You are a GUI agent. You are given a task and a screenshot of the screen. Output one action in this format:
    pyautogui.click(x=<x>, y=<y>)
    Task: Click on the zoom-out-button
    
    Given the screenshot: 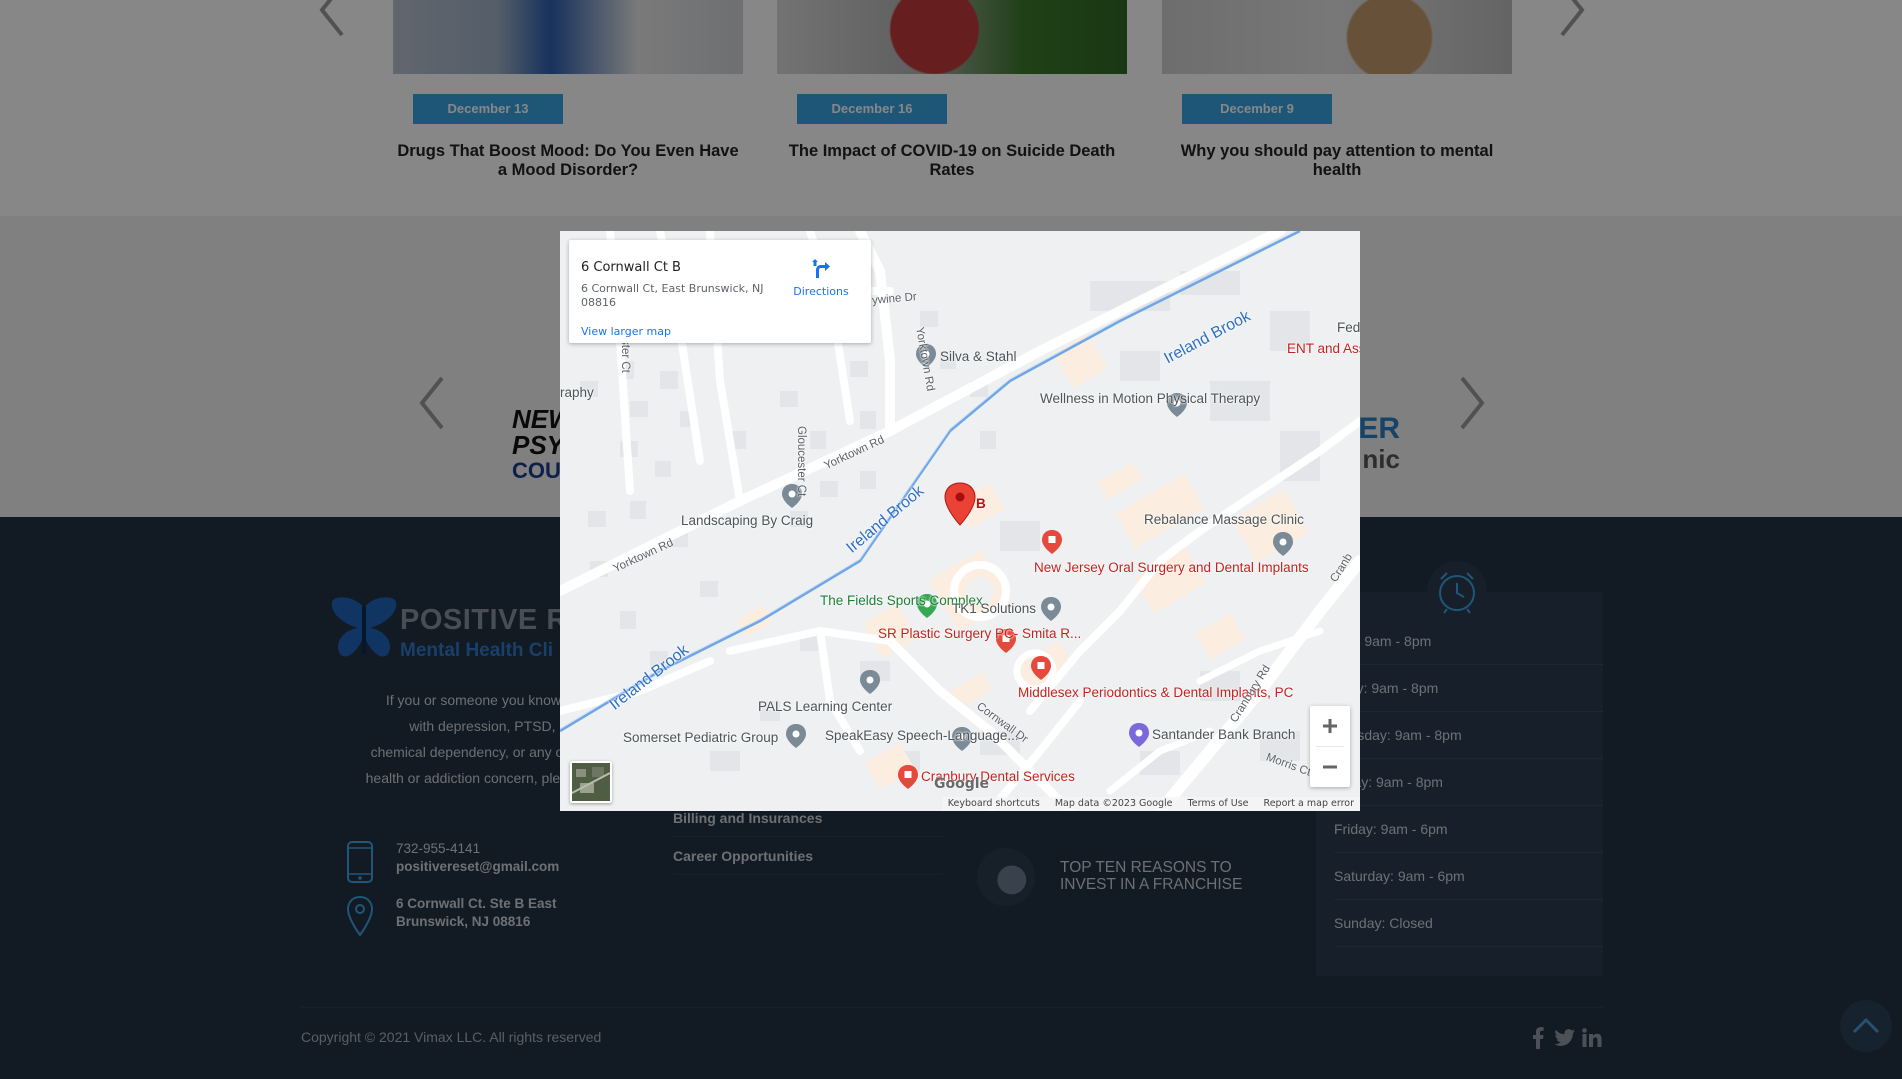 What is the action you would take?
    pyautogui.click(x=1330, y=767)
    